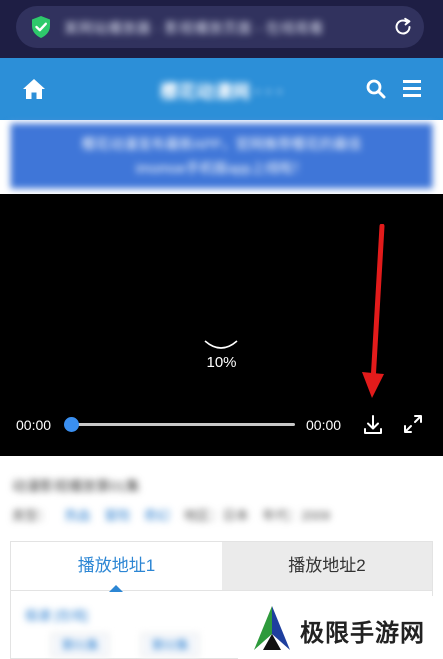 The width and height of the screenshot is (443, 659). Describe the element at coordinates (194, 28) in the screenshot. I see `url-text: 某网站播放器 · 影视播放页面 - 在线观看` at that location.